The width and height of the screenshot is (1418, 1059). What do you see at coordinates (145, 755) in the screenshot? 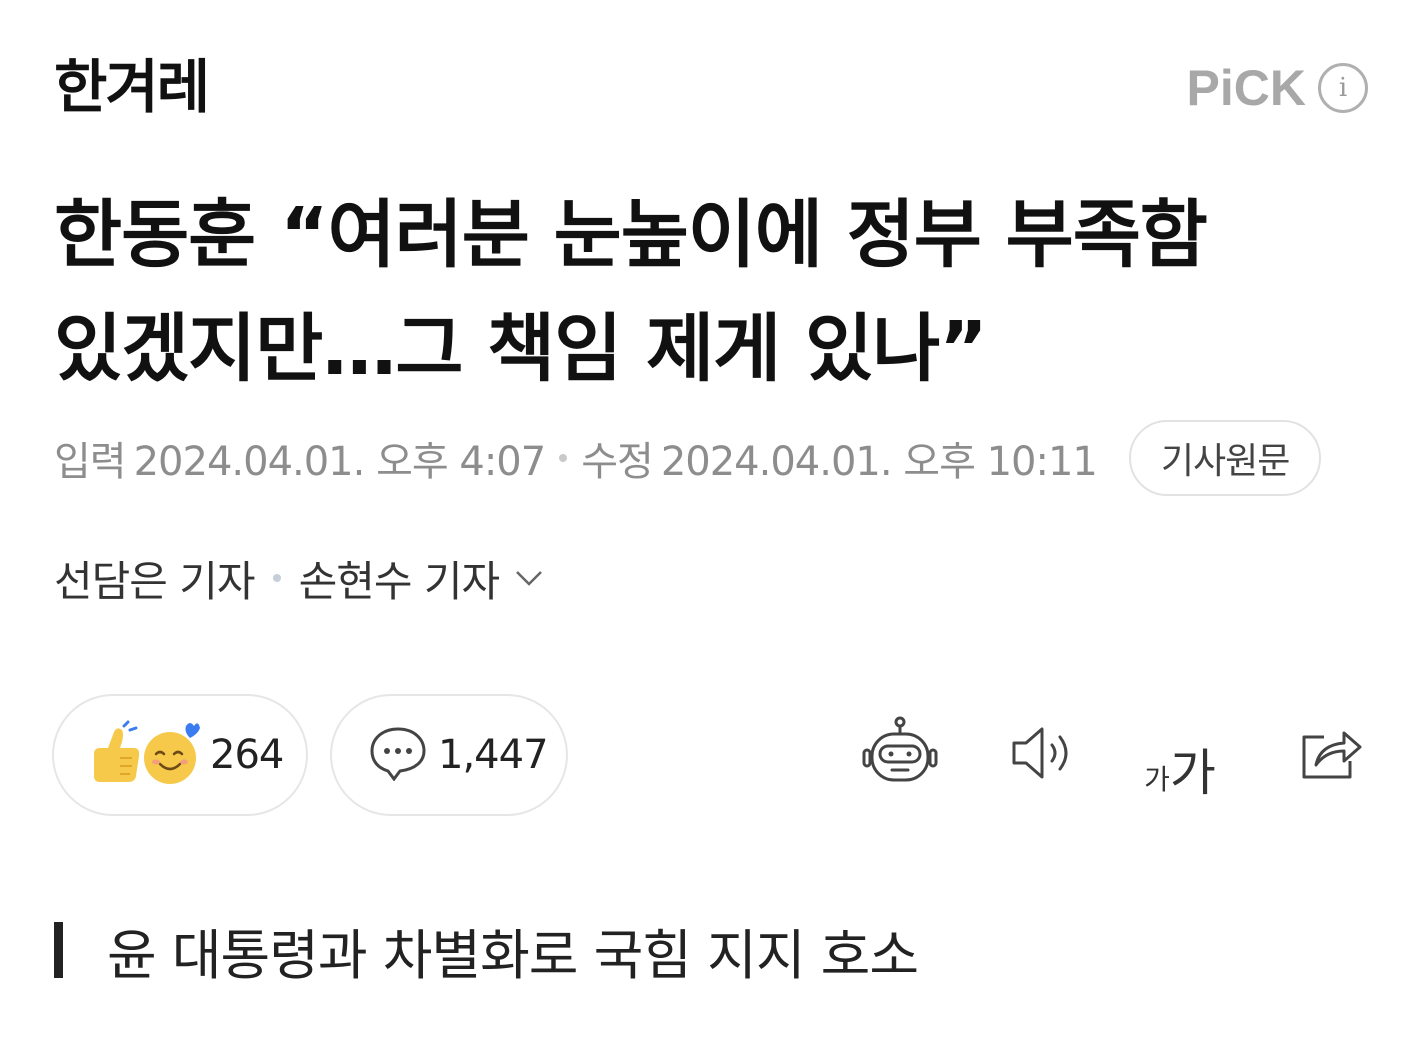
I see `reaction-thumbs-icon` at bounding box center [145, 755].